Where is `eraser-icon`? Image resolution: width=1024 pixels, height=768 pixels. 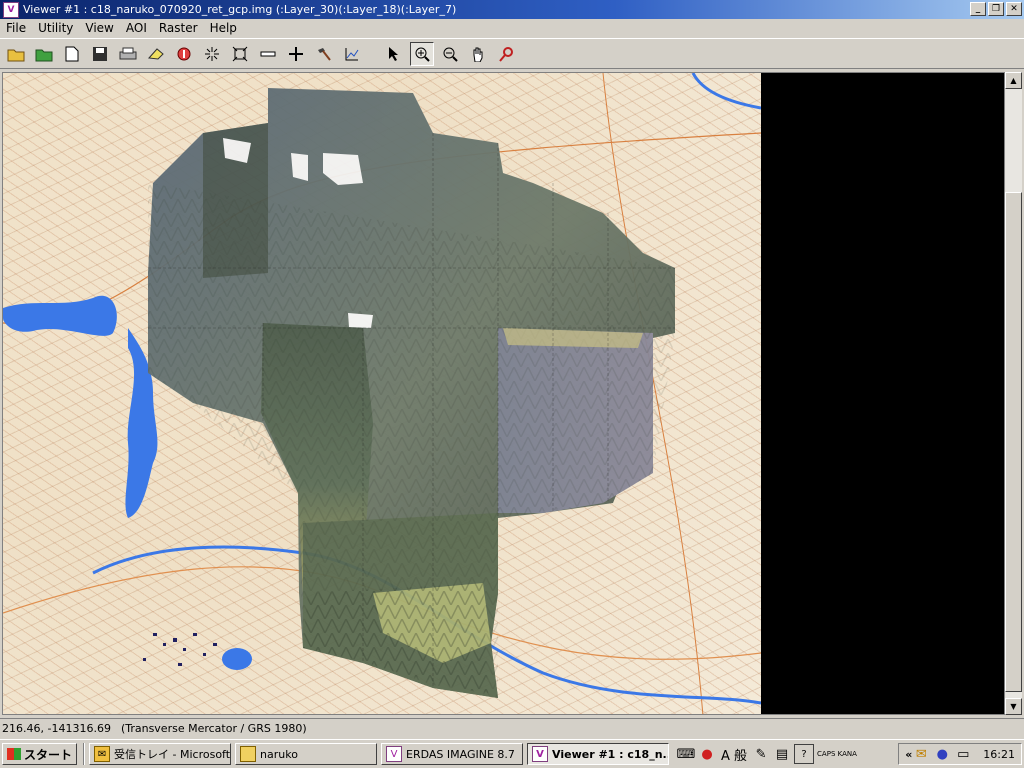 eraser-icon is located at coordinates (156, 54).